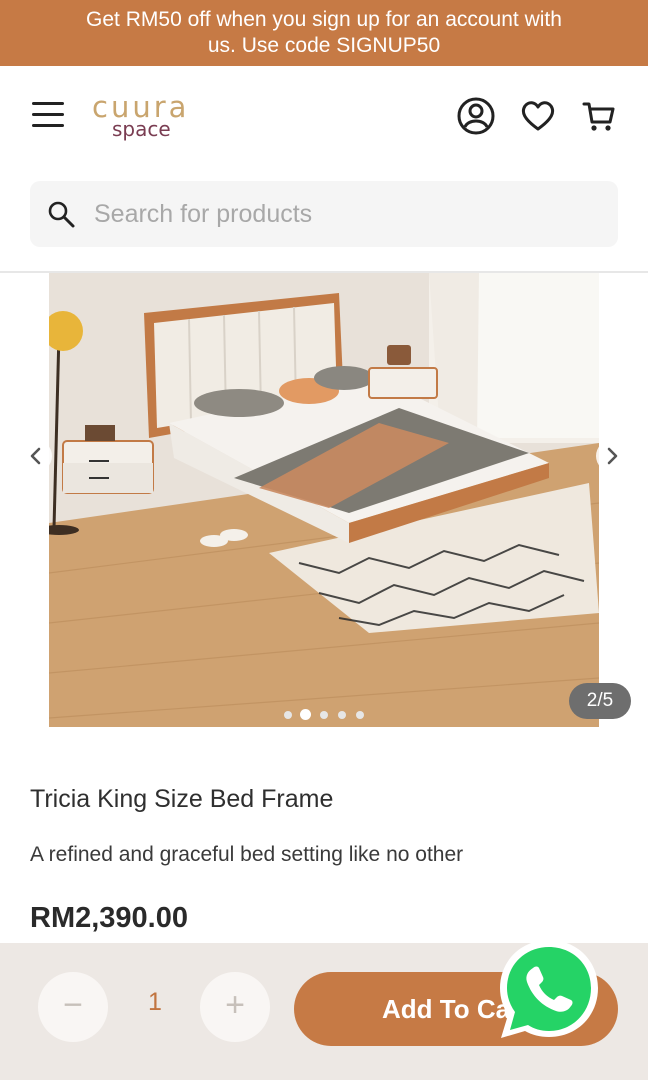 The height and width of the screenshot is (1080, 648). I want to click on gallery-dot-active, so click(305, 714).